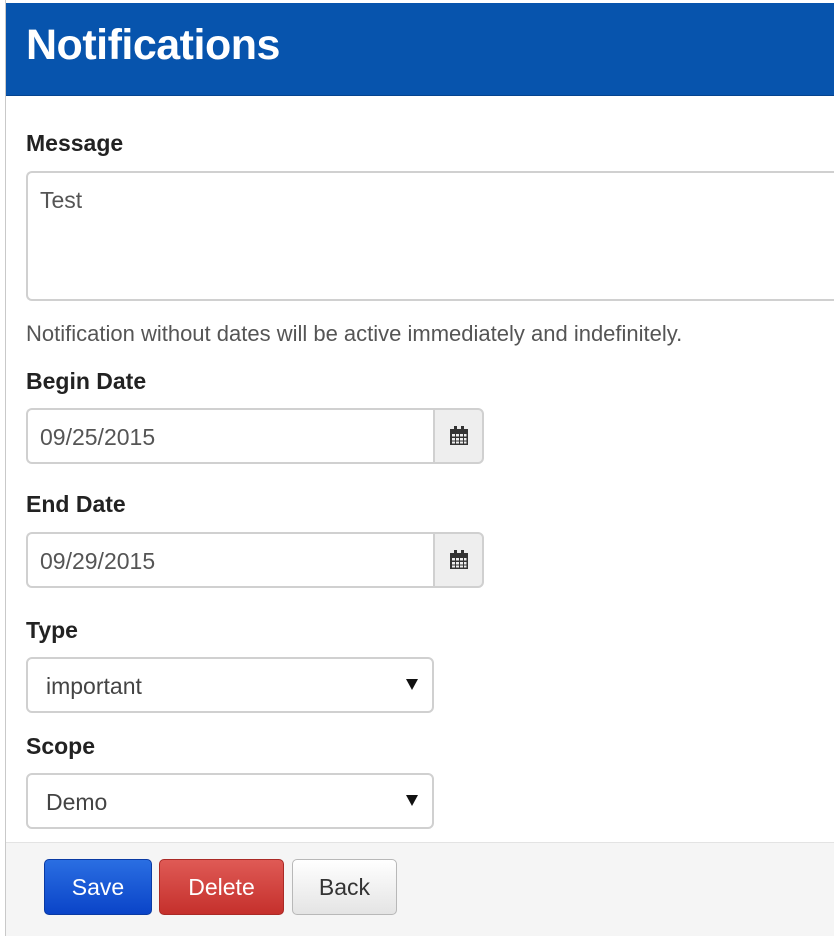 The width and height of the screenshot is (834, 936). I want to click on begin-date-calendar-button, so click(458, 436).